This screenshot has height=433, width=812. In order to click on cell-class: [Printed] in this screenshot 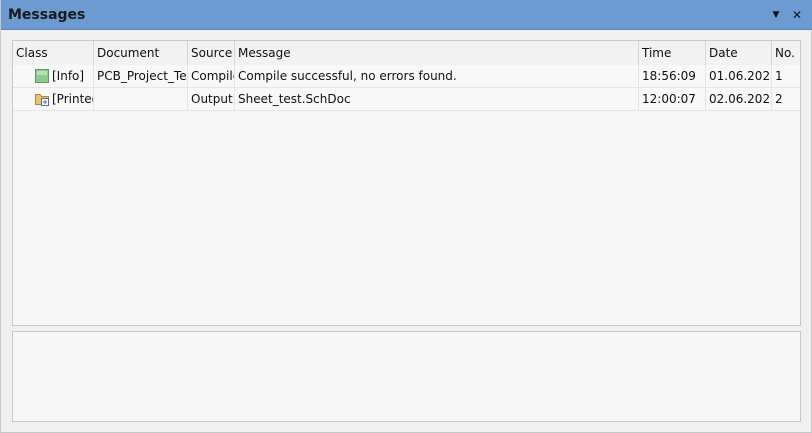, I will do `click(53, 99)`.